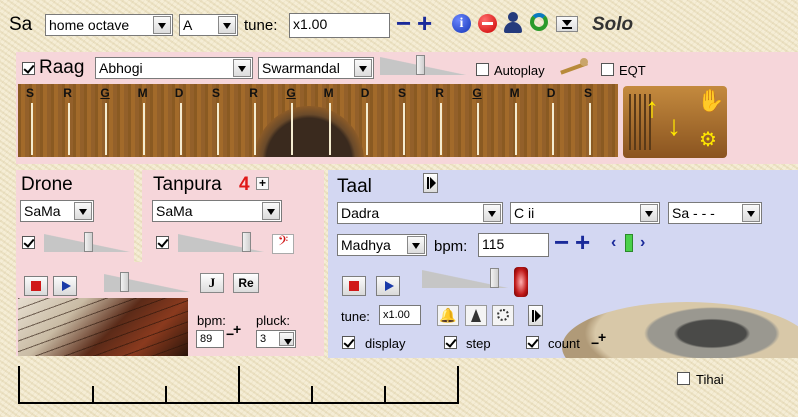 This screenshot has height=417, width=798. I want to click on raag-volume-thumb, so click(420, 65).